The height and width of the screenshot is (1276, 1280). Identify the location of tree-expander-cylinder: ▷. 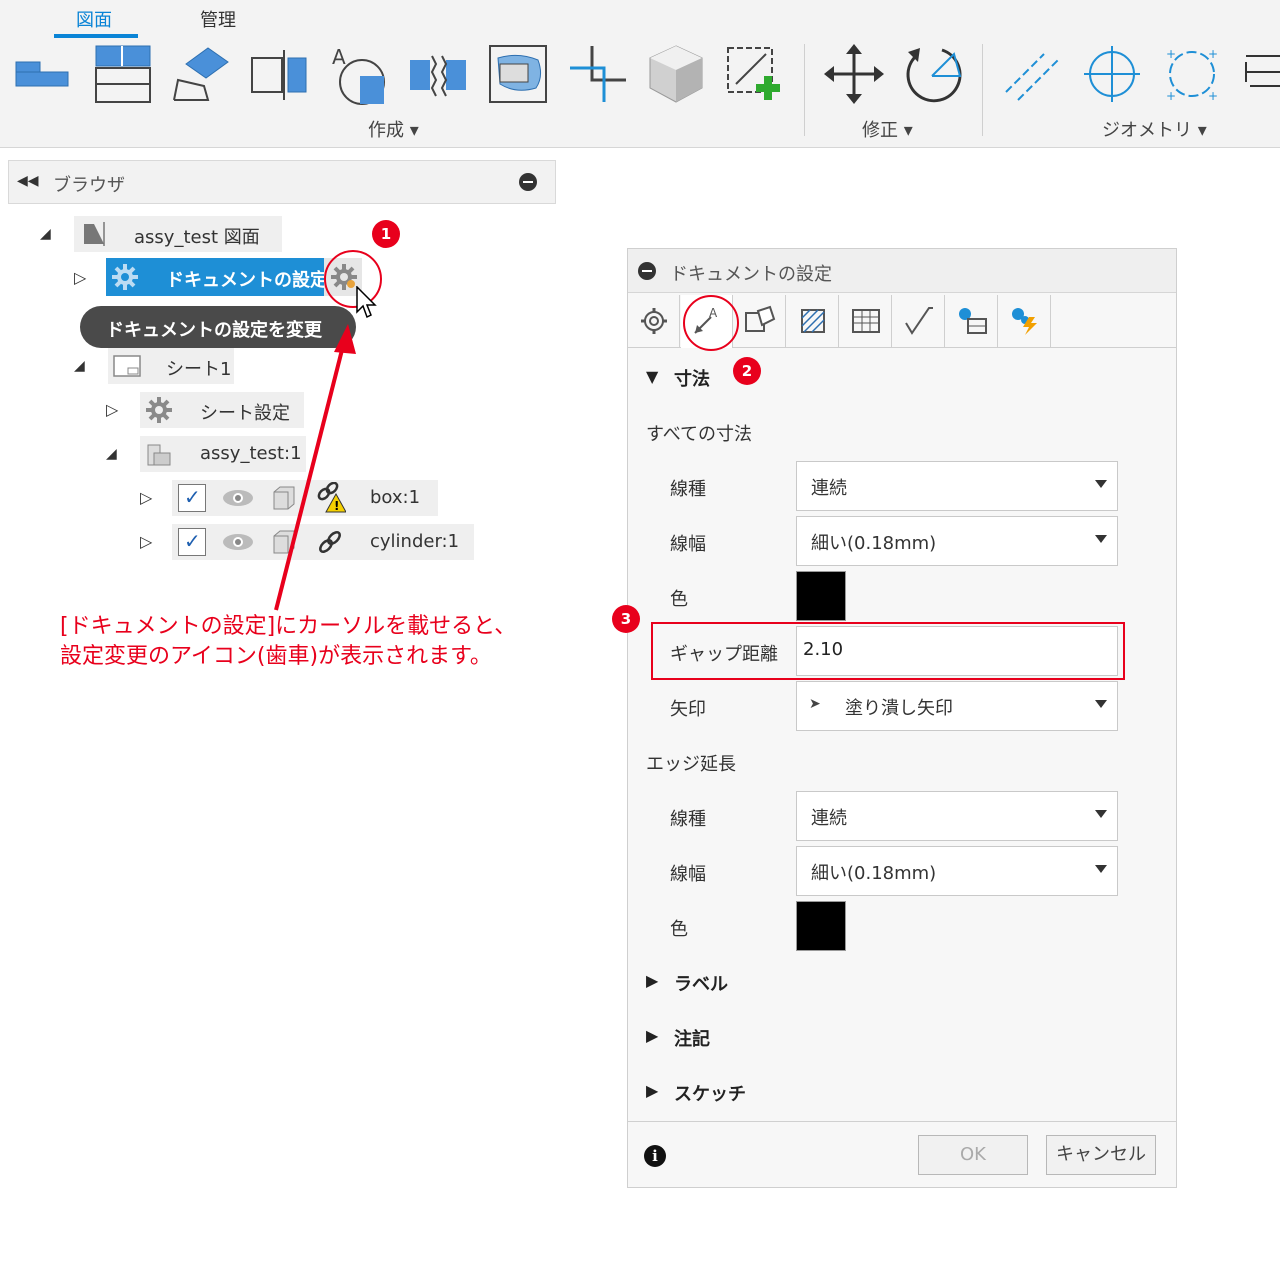
(146, 541).